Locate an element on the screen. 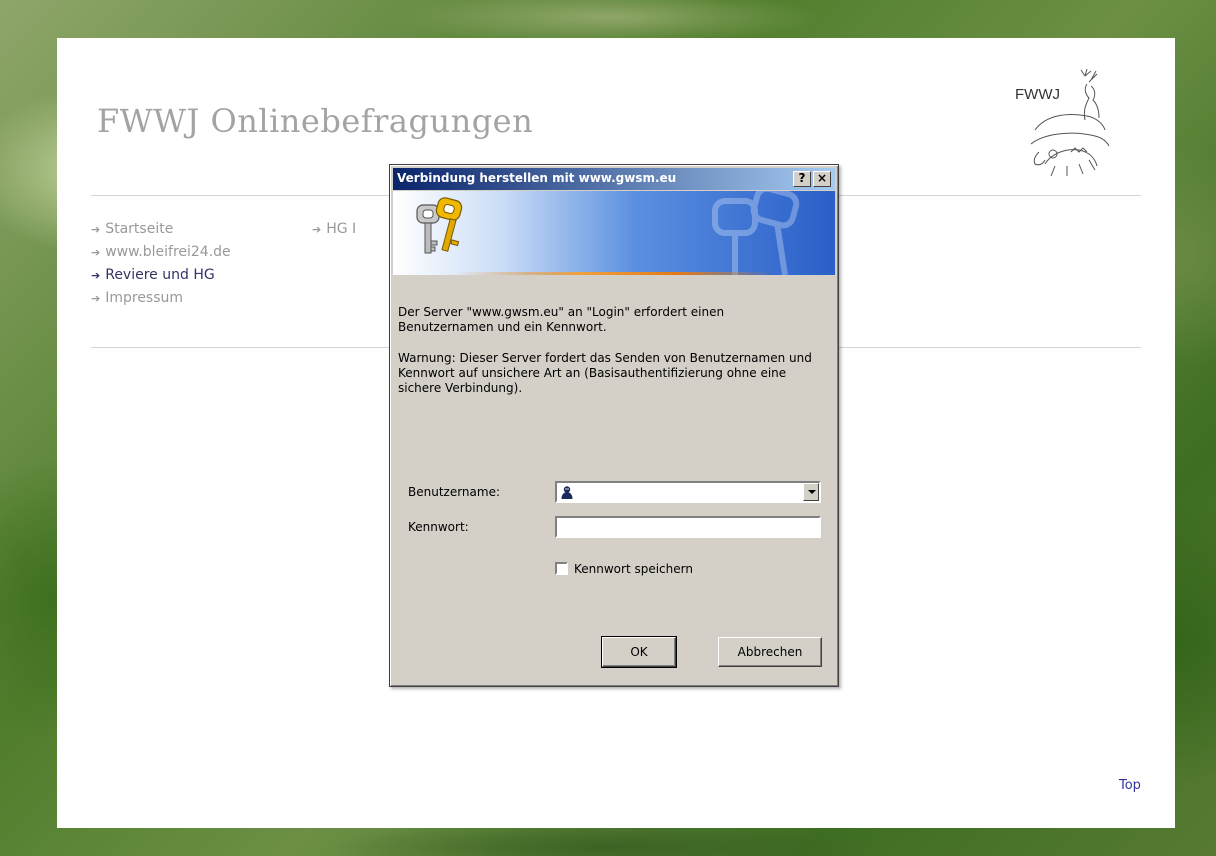 The width and height of the screenshot is (1216, 856). ok-button: OK is located at coordinates (639, 652).